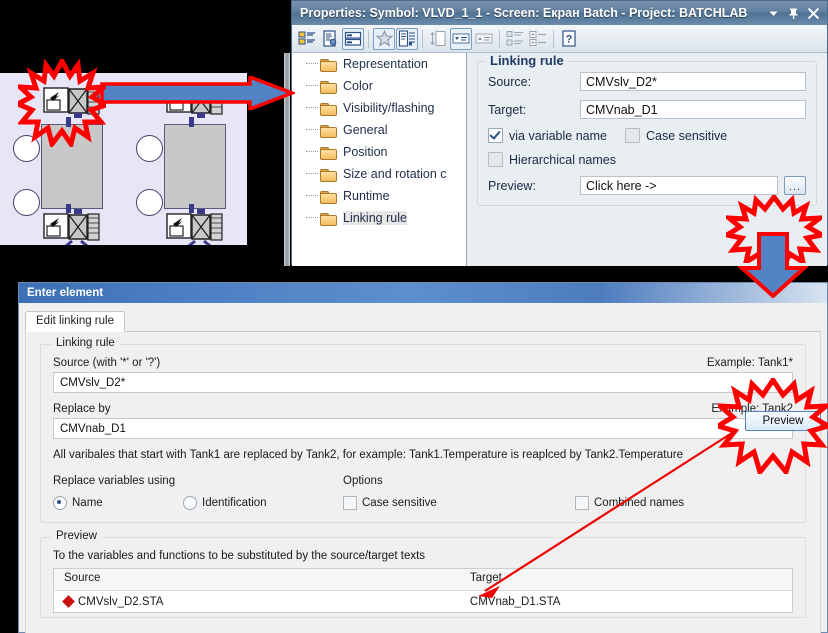 This screenshot has width=828, height=633. I want to click on radio-name-row: Name, so click(118, 503).